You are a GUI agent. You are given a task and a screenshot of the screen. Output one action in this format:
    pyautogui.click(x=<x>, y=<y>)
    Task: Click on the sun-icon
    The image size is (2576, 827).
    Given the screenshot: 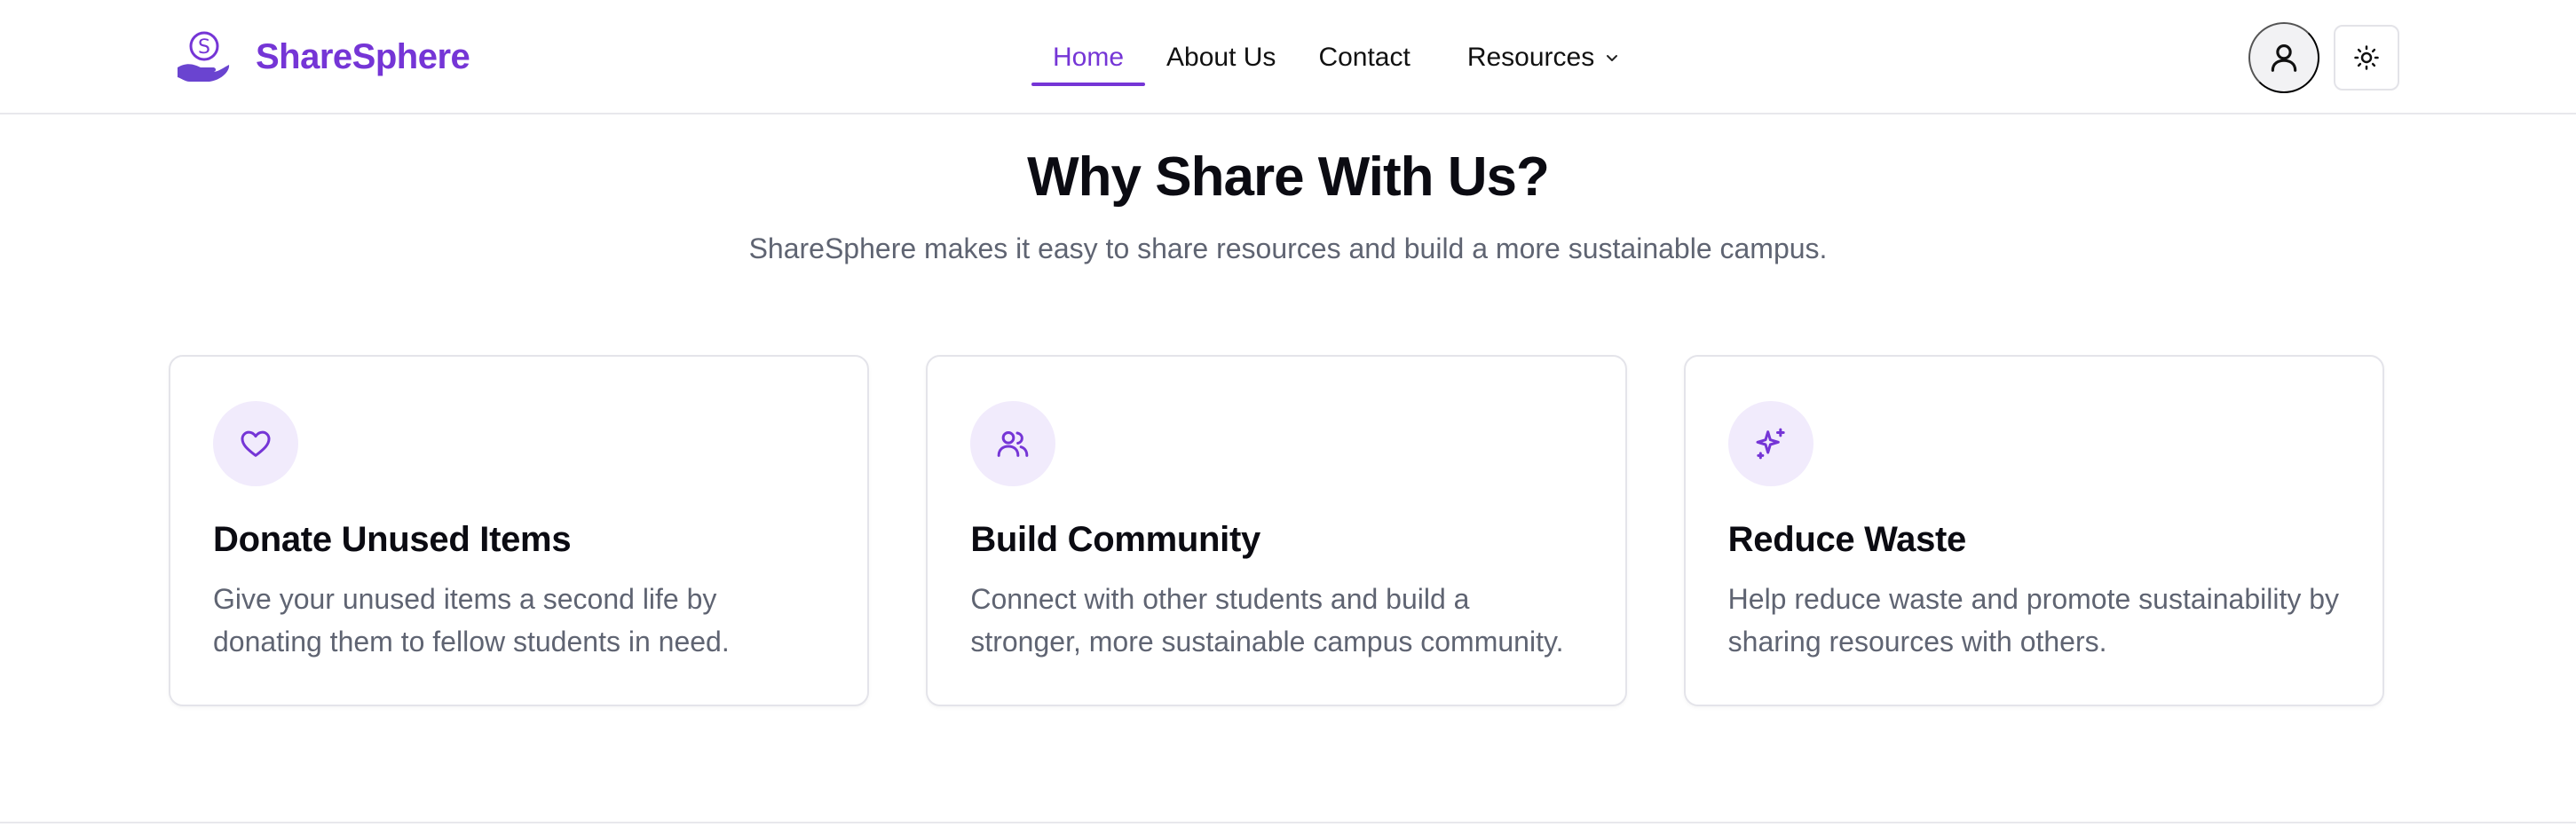 What is the action you would take?
    pyautogui.click(x=2366, y=57)
    